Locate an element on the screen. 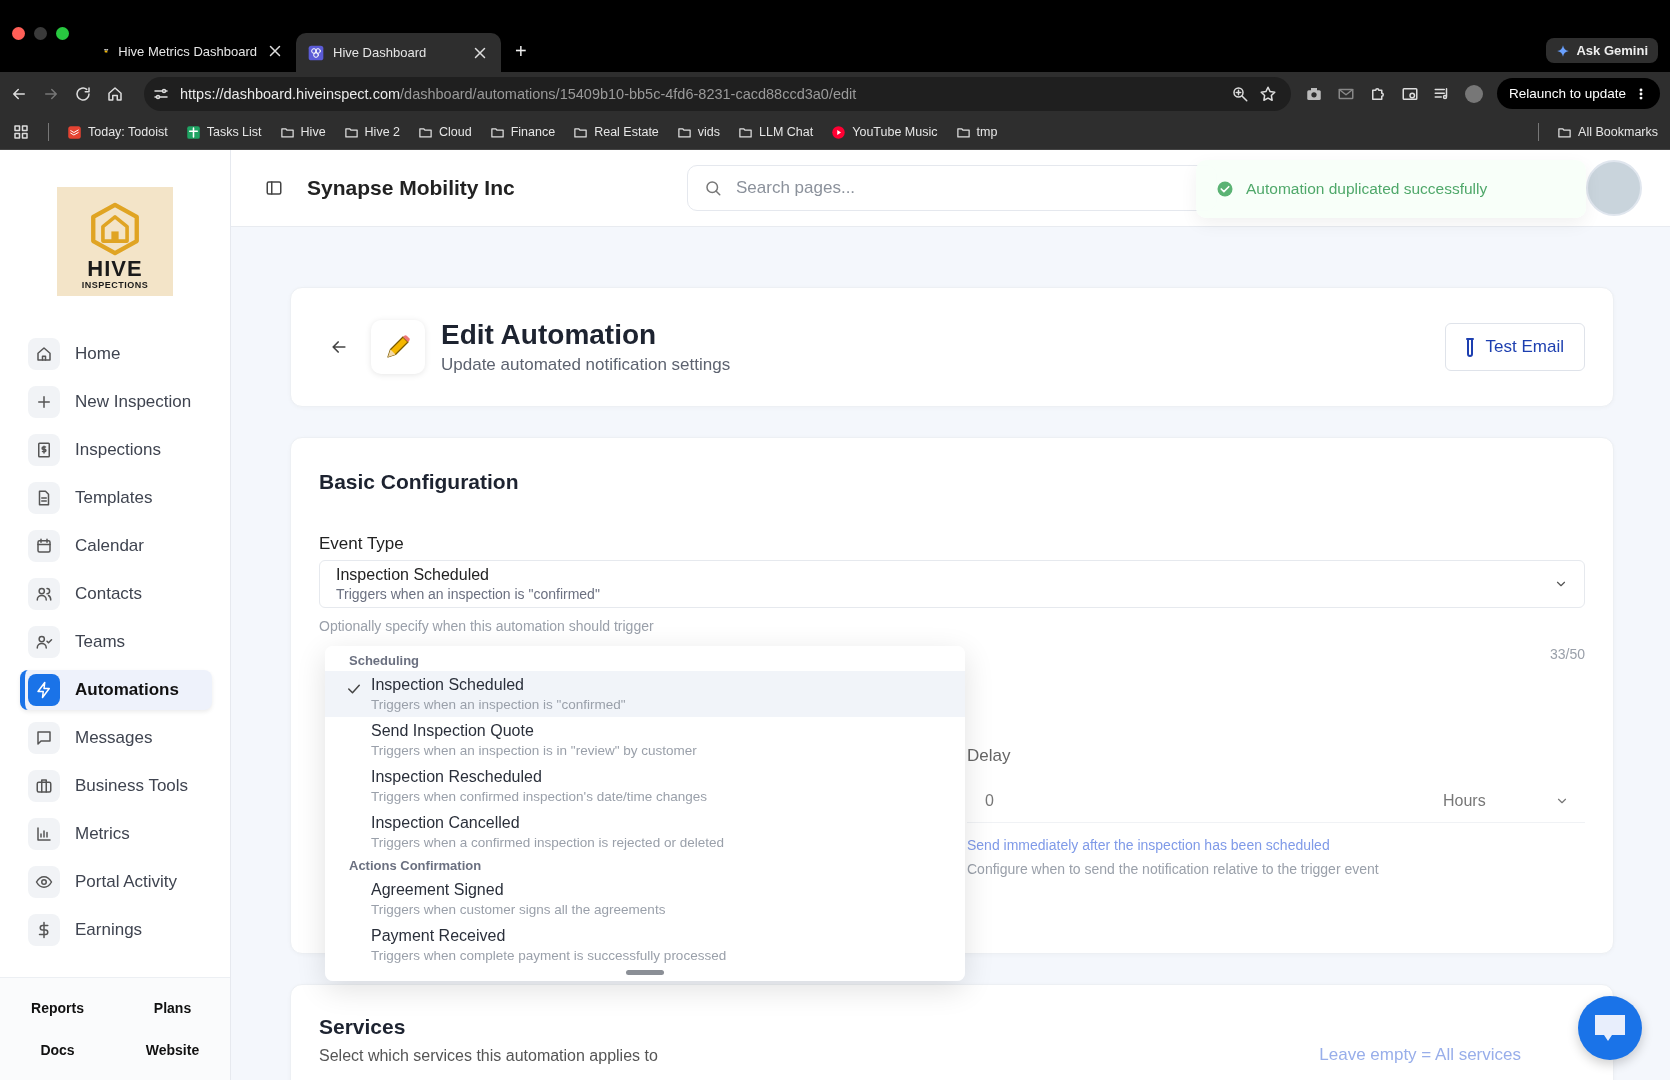  bookmark-label: Hive 2 is located at coordinates (382, 132).